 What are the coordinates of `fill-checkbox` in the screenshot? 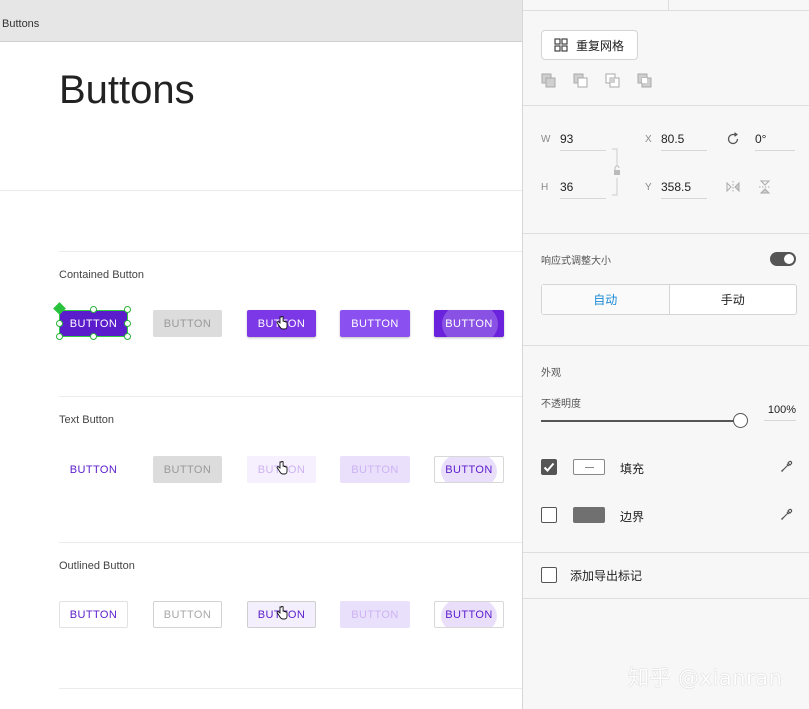 It's located at (549, 467).